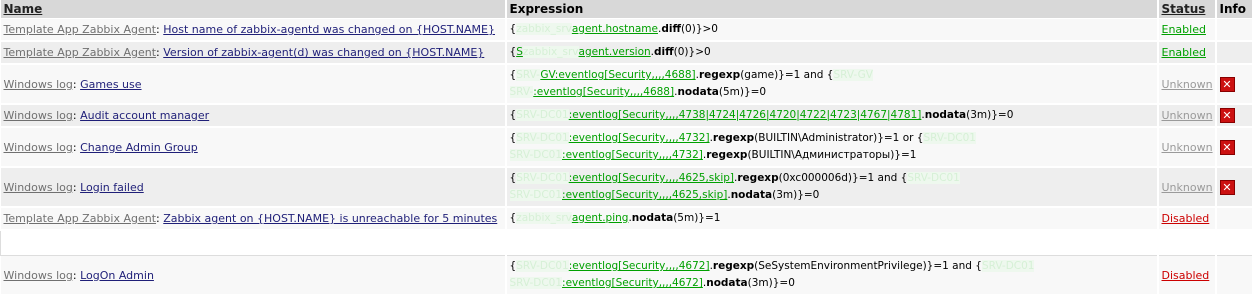 Image resolution: width=1252 pixels, height=303 pixels. I want to click on column-header-status: Status, so click(1187, 9).